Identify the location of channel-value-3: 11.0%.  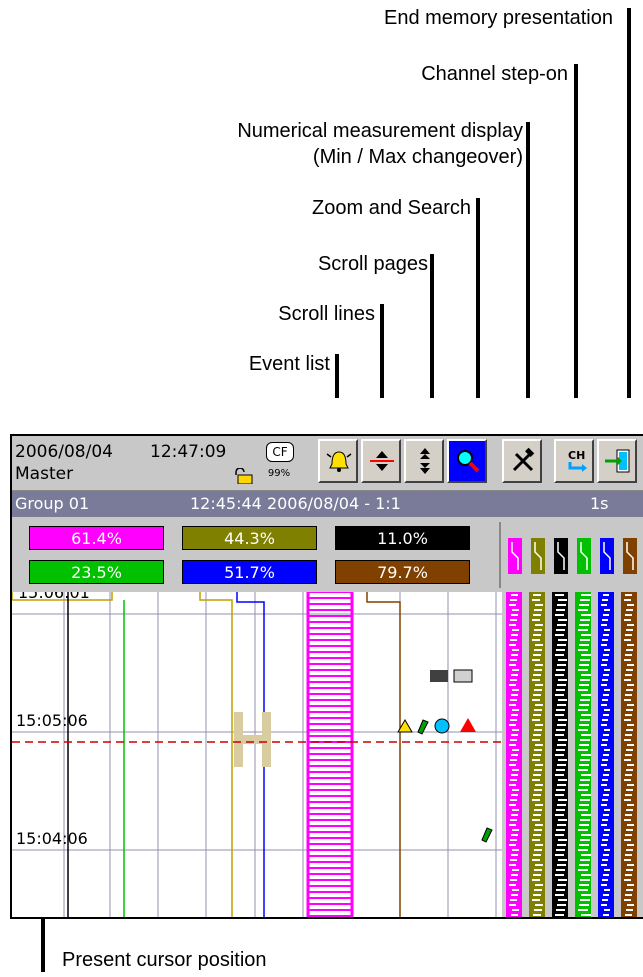
(402, 538).